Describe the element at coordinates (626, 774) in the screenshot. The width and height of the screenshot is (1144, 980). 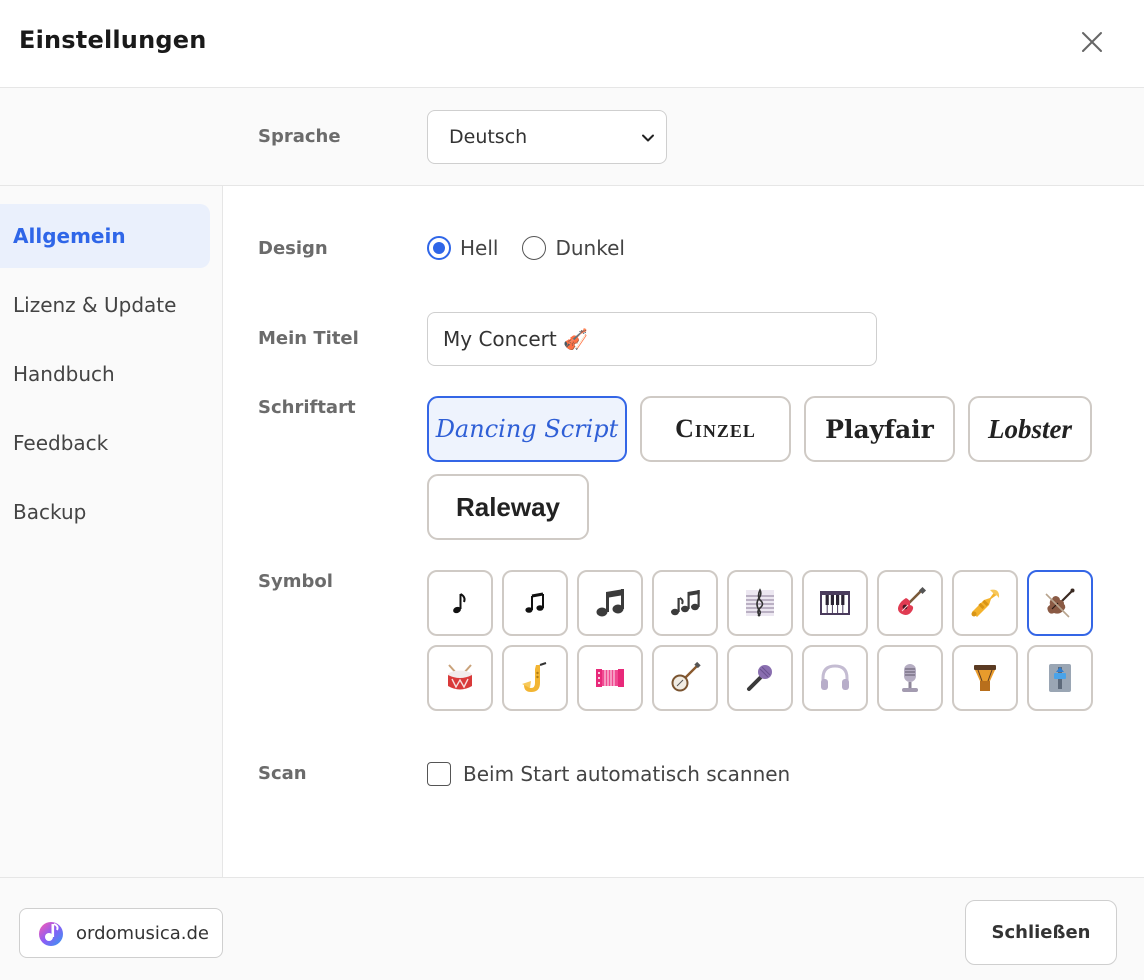
I see `scan-checkbox-label: Beim Start automatisch scannen` at that location.